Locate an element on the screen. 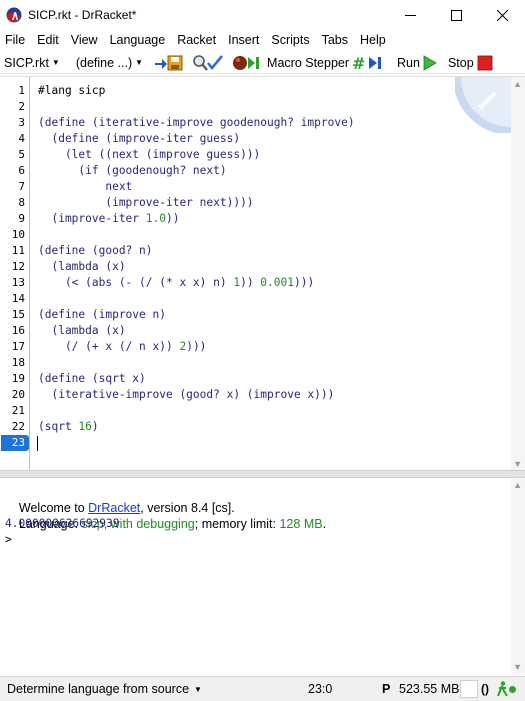 The image size is (525, 701). menu-help: Help is located at coordinates (373, 40).